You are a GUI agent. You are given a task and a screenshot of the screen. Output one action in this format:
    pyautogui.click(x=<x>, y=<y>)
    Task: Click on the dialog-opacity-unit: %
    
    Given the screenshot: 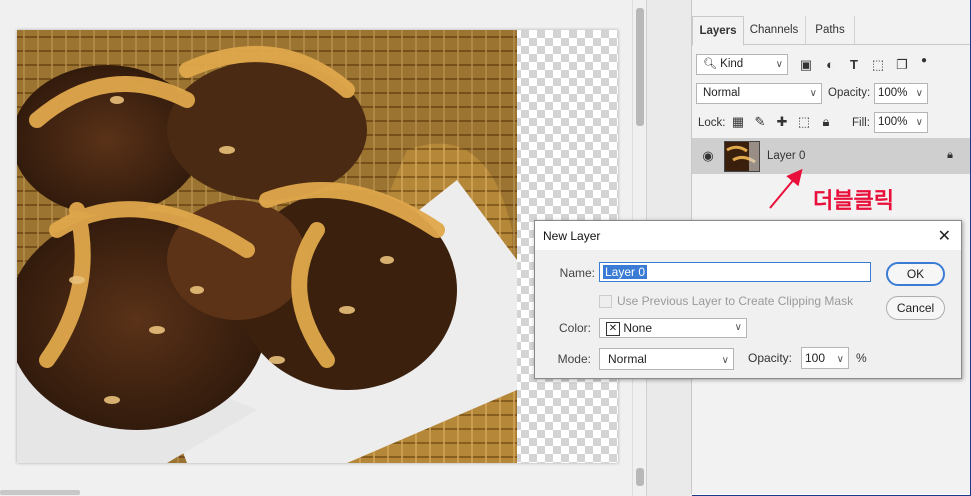 What is the action you would take?
    pyautogui.click(x=861, y=358)
    